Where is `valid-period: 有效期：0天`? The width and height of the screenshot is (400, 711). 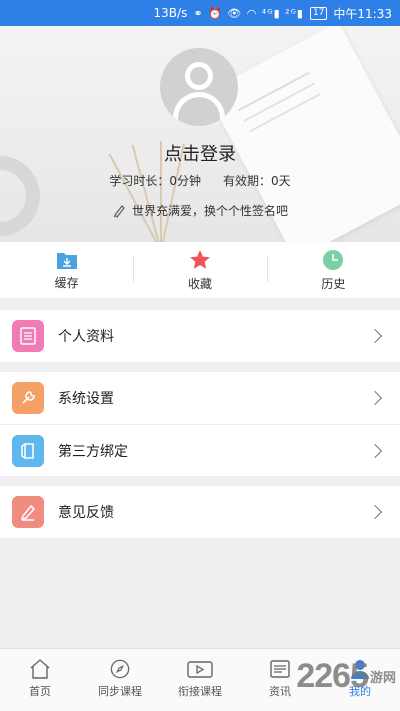
valid-period: 有效期：0天 is located at coordinates (257, 181).